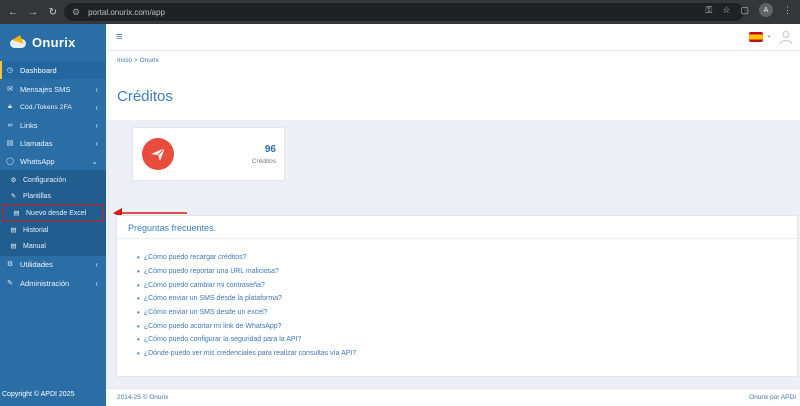  What do you see at coordinates (772, 397) in the screenshot?
I see `footer-credit-link: Onurix por APDI` at bounding box center [772, 397].